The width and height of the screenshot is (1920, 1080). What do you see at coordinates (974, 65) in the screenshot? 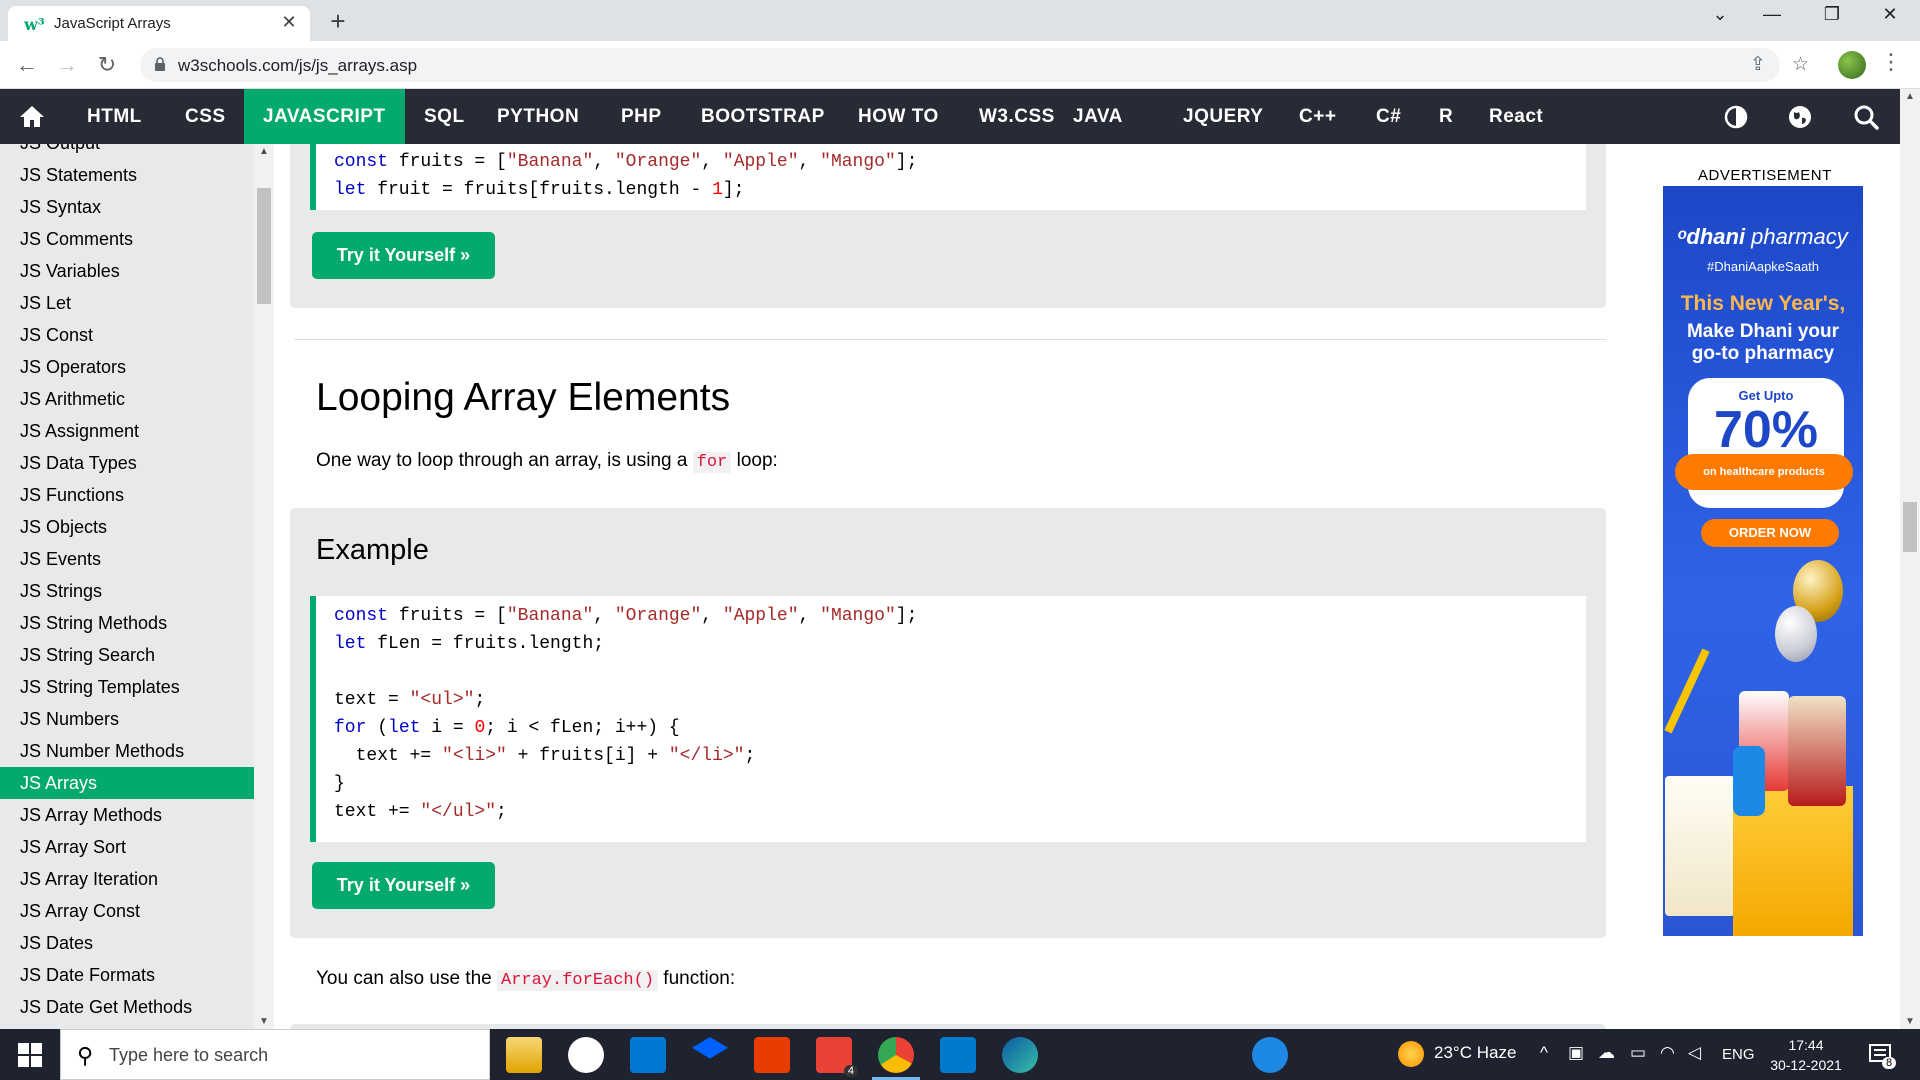
I see `address-bar: w3schools.com/js/js_arrays.asp ⇪ ☆` at bounding box center [974, 65].